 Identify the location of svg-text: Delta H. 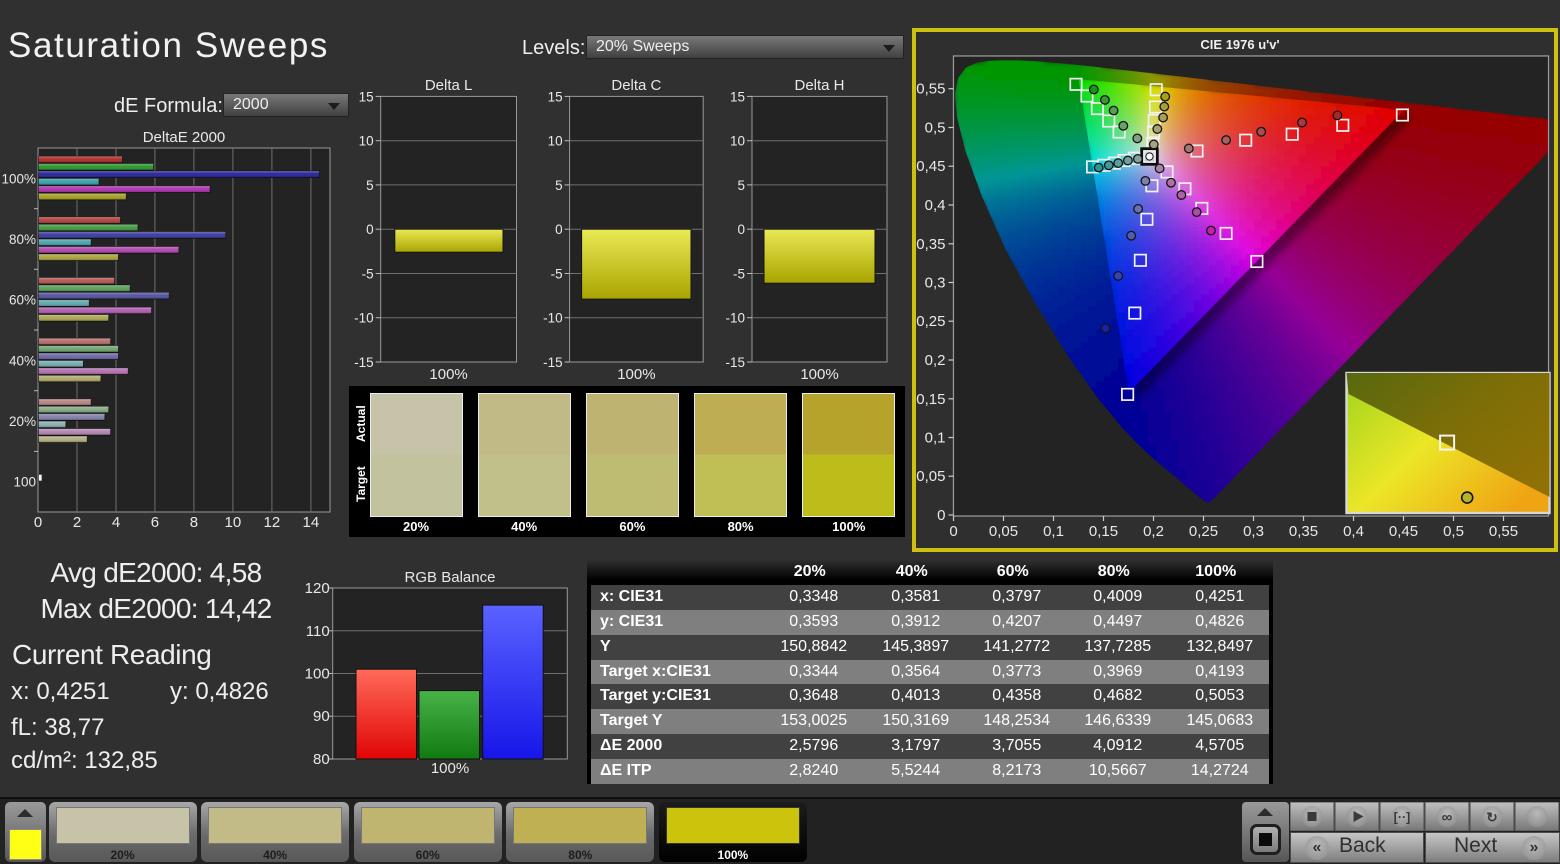
(819, 85).